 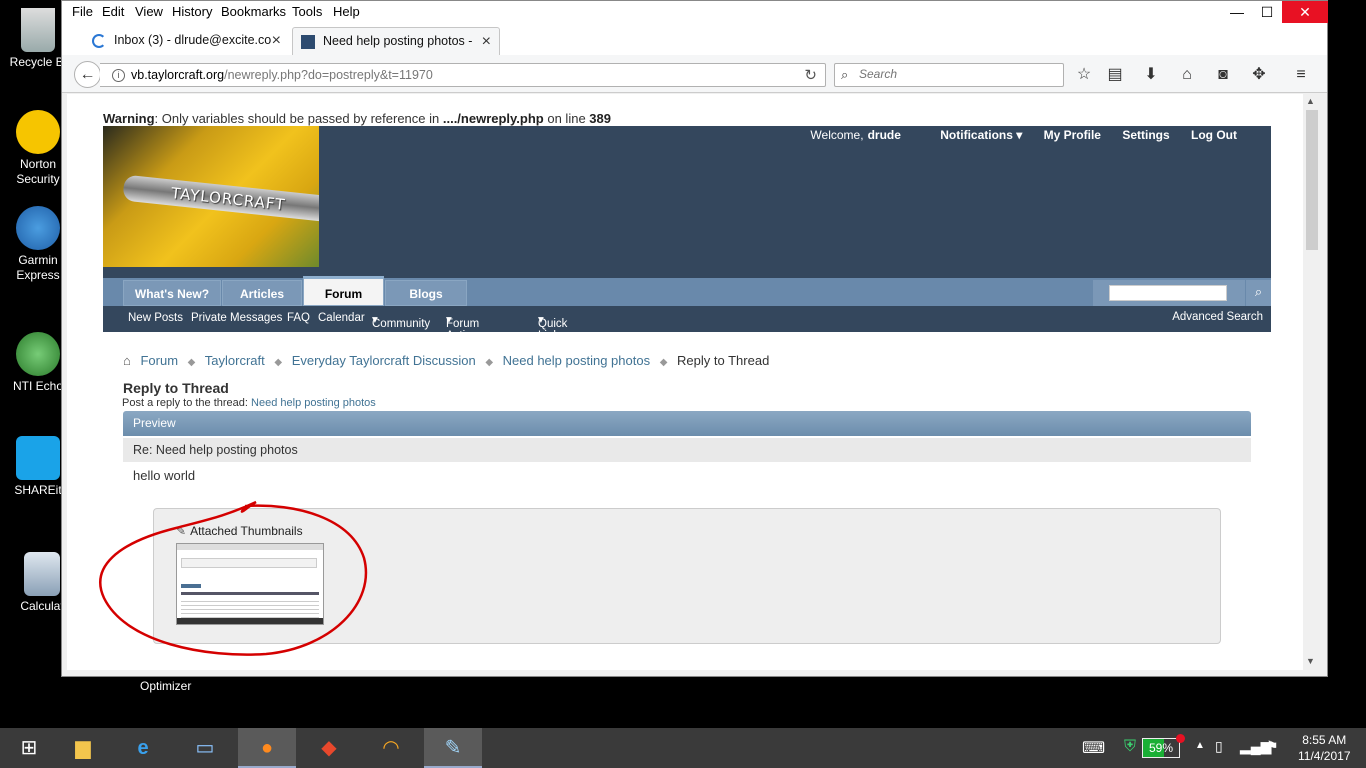 What do you see at coordinates (38, 354) in the screenshot?
I see `nti-echo-icon` at bounding box center [38, 354].